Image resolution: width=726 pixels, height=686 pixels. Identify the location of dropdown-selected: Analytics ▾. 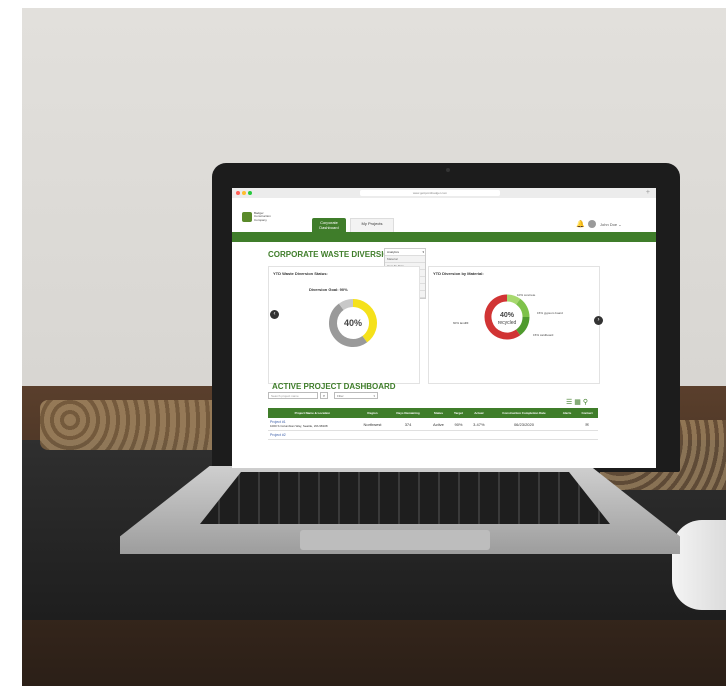
(405, 252).